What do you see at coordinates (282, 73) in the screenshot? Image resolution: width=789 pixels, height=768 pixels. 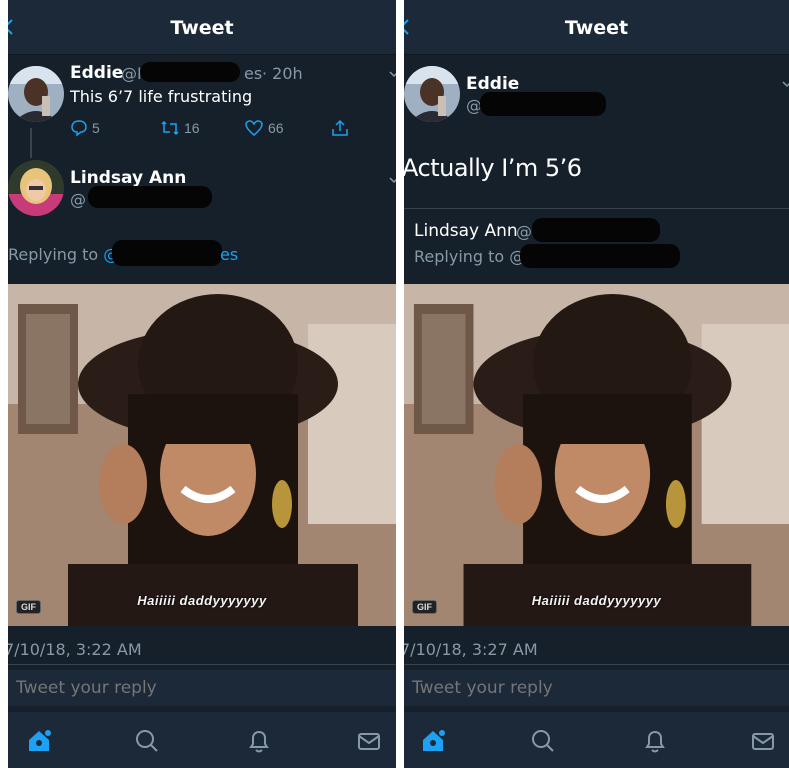 I see `tweet-time: · 20h` at bounding box center [282, 73].